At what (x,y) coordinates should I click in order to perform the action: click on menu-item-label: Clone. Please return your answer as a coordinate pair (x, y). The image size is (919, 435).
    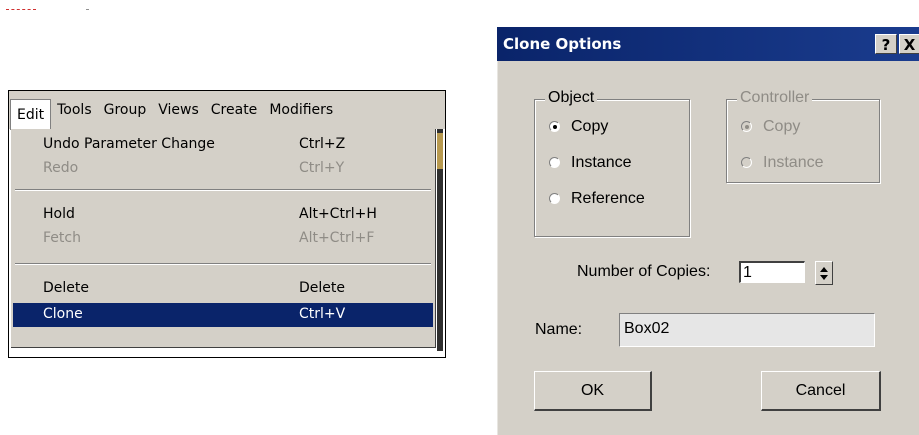
    Looking at the image, I should click on (63, 314).